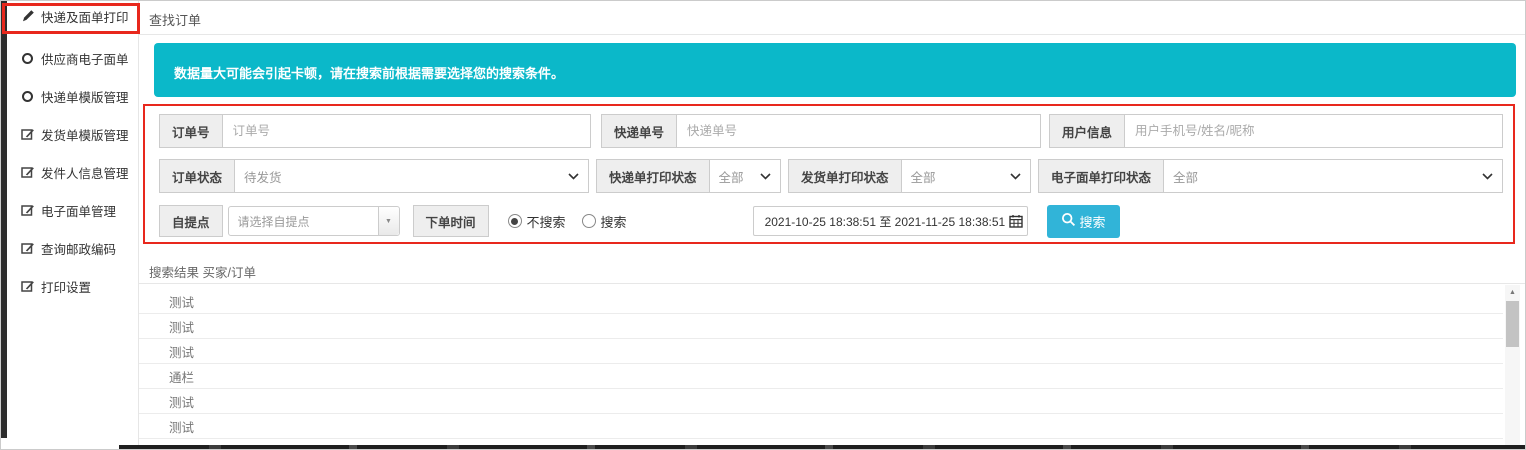 The height and width of the screenshot is (450, 1526). What do you see at coordinates (79, 249) in the screenshot?
I see `sidebar-item-label: 查询邮政编码` at bounding box center [79, 249].